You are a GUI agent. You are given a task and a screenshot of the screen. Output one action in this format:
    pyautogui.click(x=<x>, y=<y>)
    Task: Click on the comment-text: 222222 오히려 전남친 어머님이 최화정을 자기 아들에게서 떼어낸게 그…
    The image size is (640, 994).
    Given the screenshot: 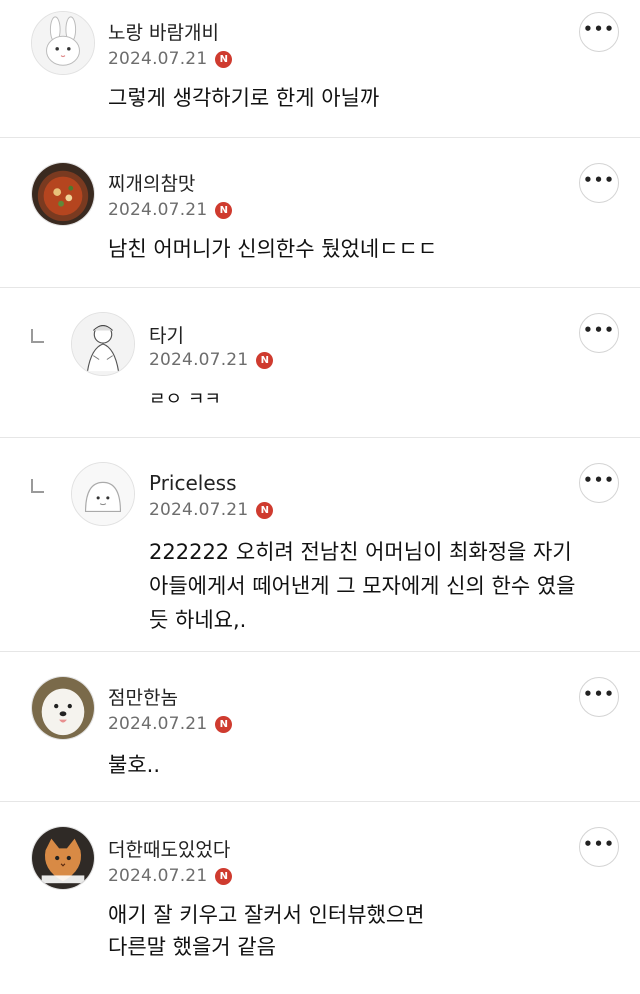 What is the action you would take?
    pyautogui.click(x=362, y=586)
    